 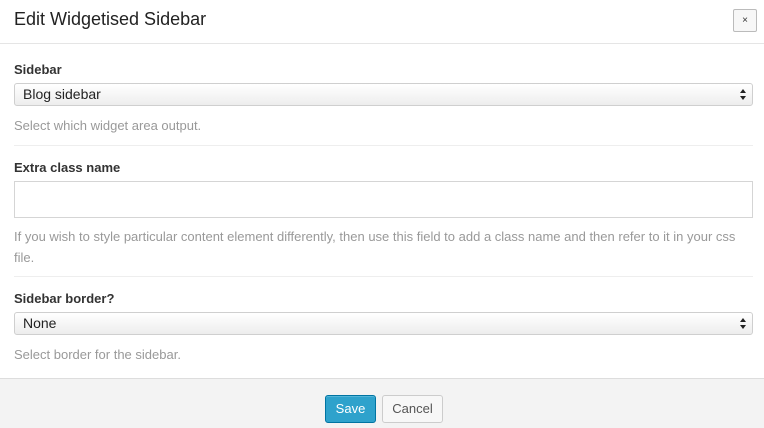 I want to click on save-button: Save, so click(x=350, y=409).